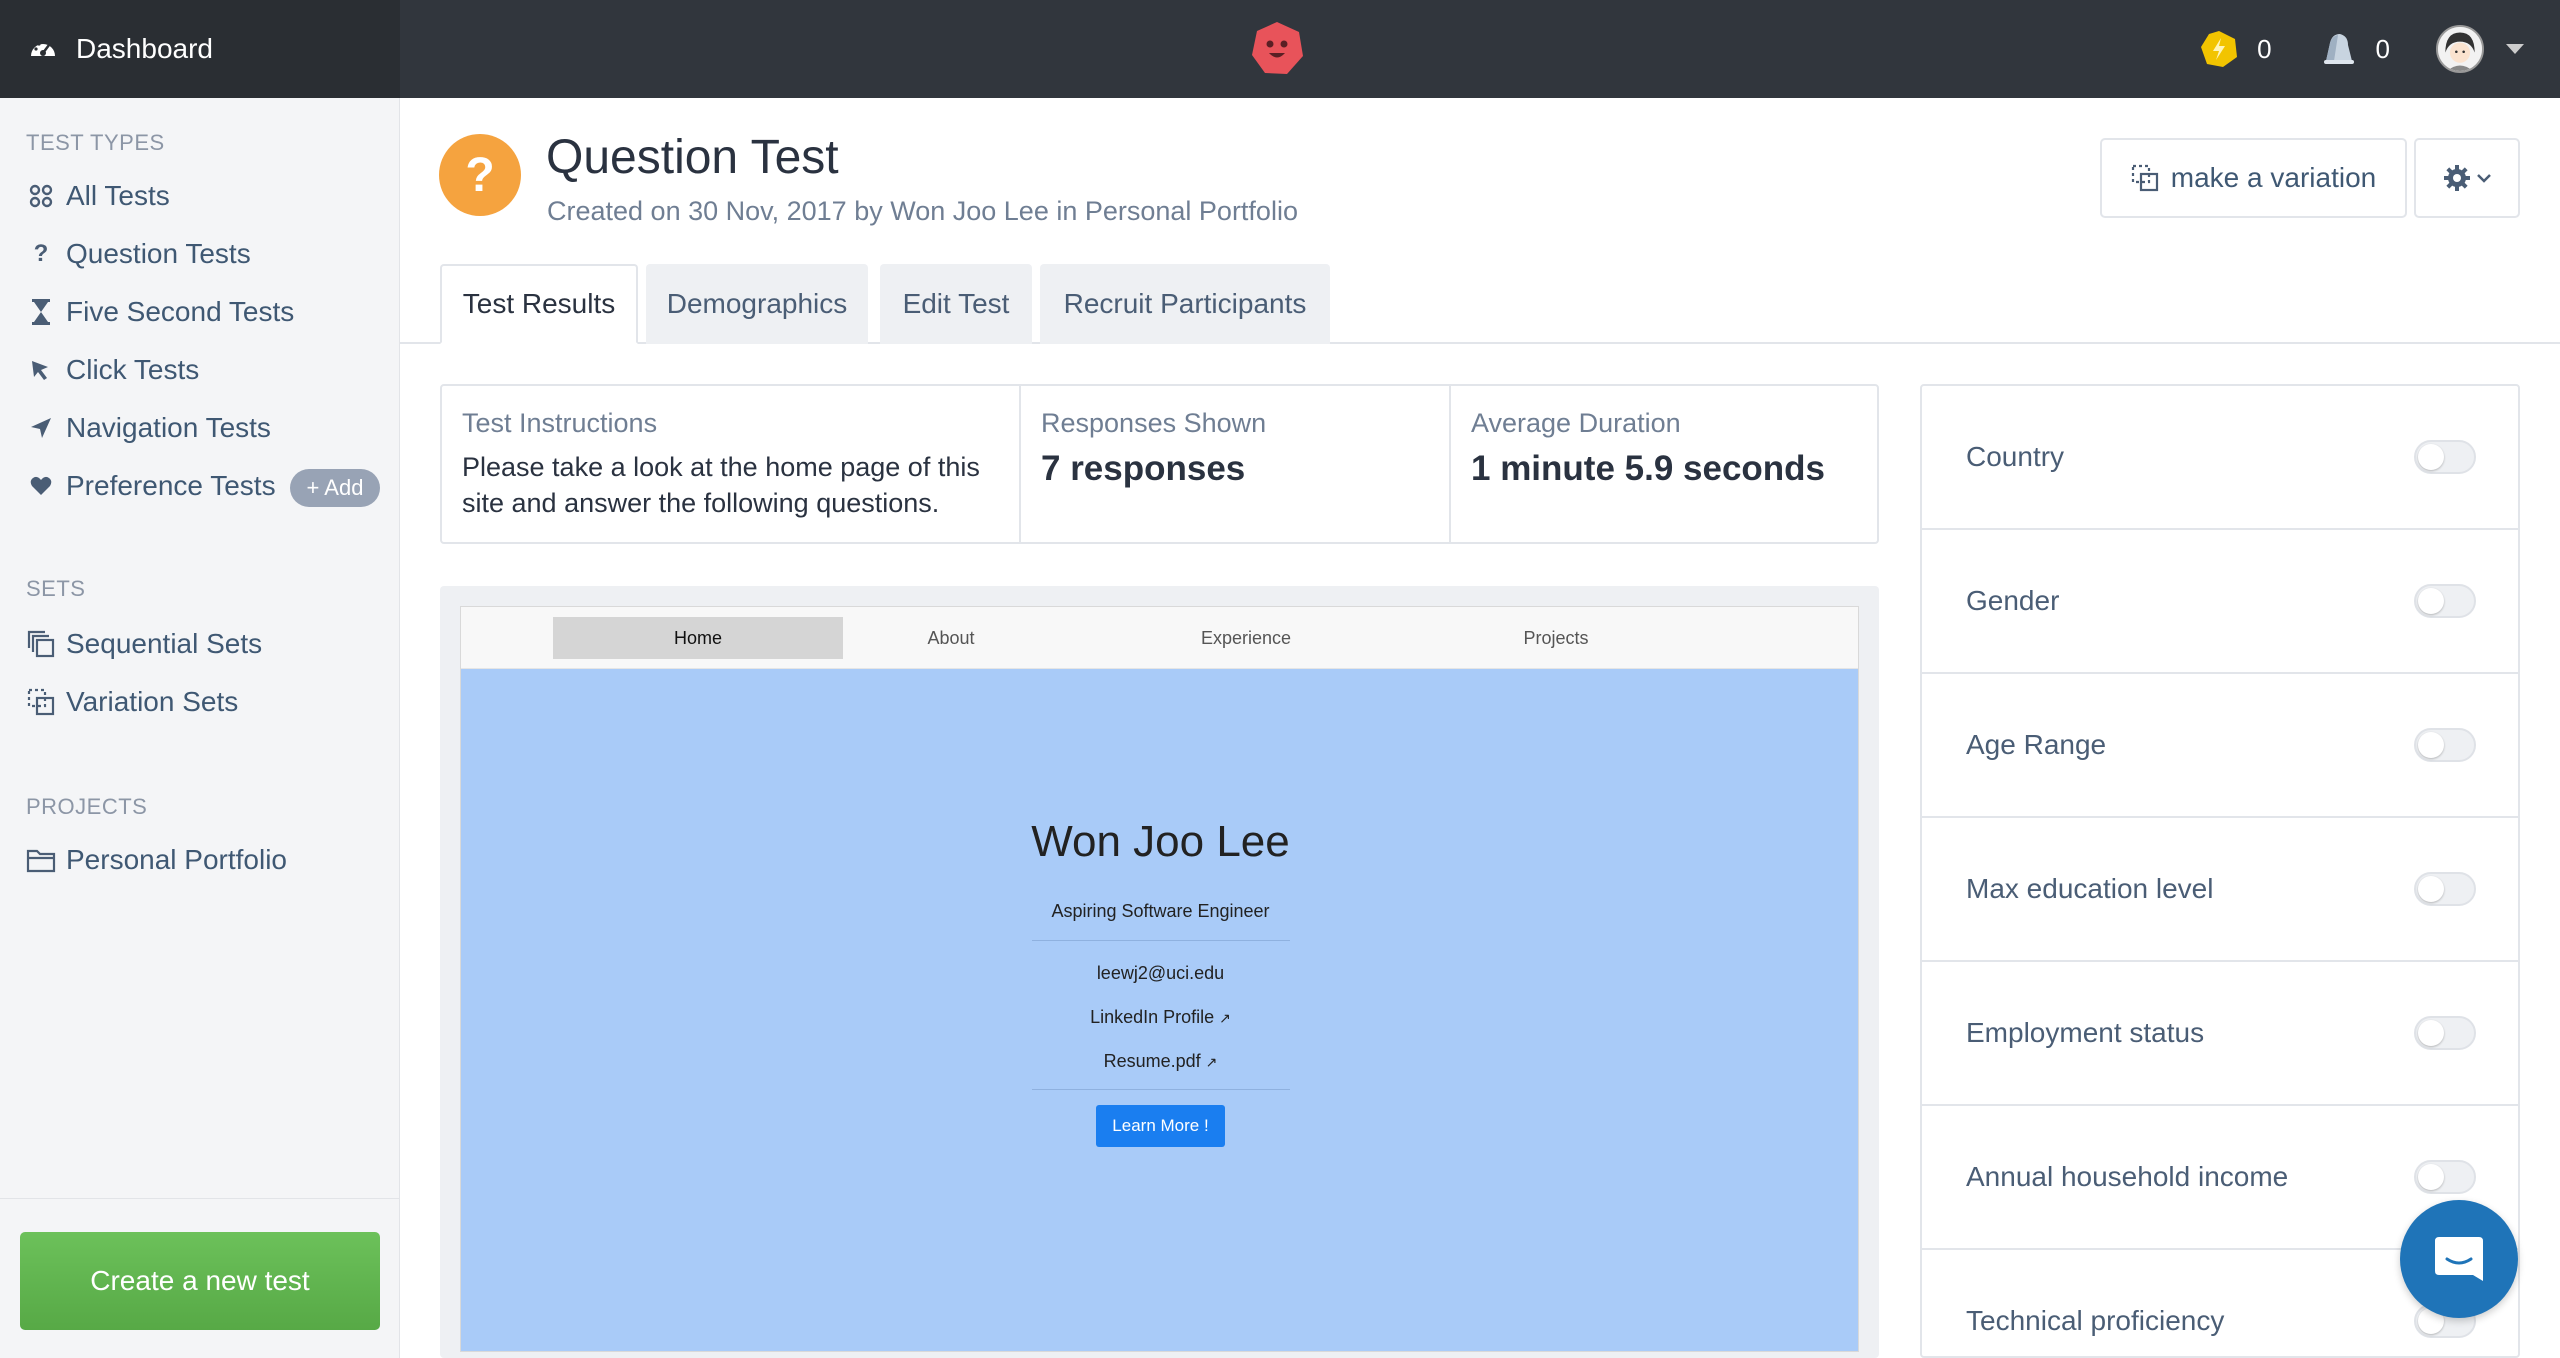  What do you see at coordinates (87, 806) in the screenshot?
I see `projects-heading: PROJECTS` at bounding box center [87, 806].